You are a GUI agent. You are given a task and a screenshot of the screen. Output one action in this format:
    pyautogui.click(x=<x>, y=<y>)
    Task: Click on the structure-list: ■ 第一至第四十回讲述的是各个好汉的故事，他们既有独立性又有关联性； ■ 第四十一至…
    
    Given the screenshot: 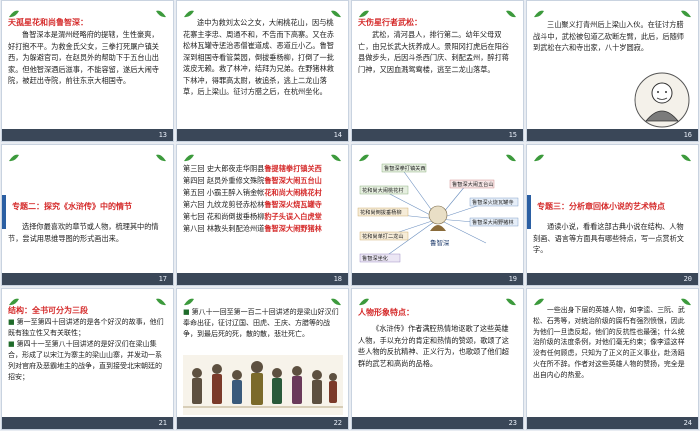 What is the action you would take?
    pyautogui.click(x=86, y=350)
    